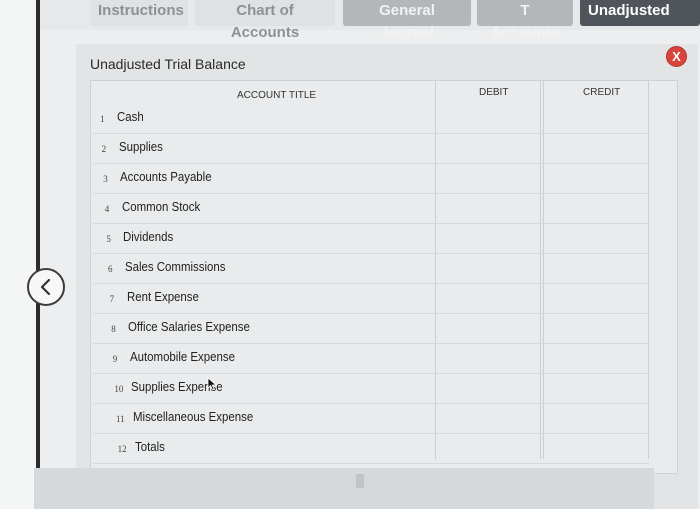  What do you see at coordinates (407, 20) in the screenshot?
I see `tab-general-journal: General Journal` at bounding box center [407, 20].